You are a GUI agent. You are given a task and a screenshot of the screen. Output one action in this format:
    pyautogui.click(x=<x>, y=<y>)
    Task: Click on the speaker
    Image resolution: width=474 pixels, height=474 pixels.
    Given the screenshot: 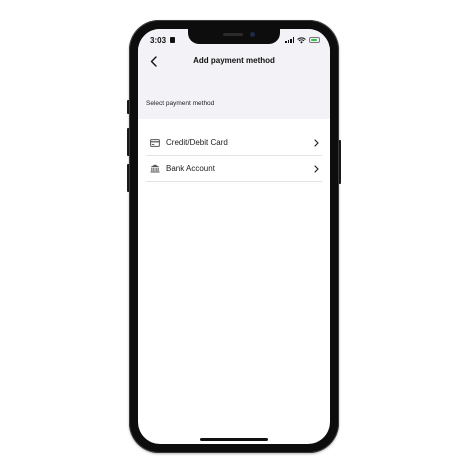 What is the action you would take?
    pyautogui.click(x=233, y=34)
    